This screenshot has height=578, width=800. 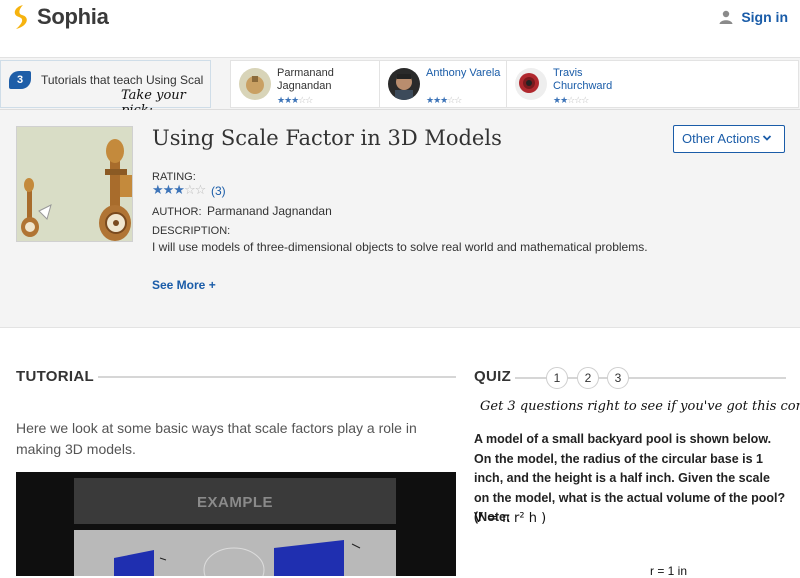 I want to click on volume-formula: V = π r² h ), so click(x=510, y=518).